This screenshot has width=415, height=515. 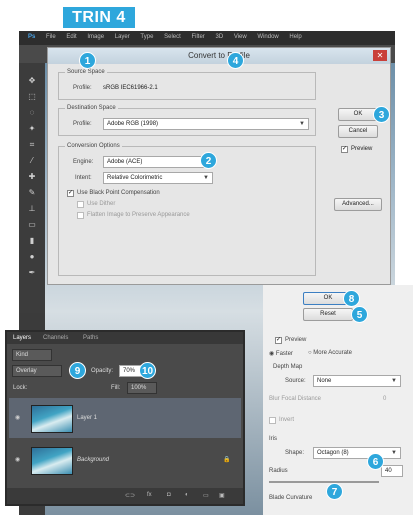 I want to click on blade-curvature-label: Blade Curvature, so click(x=291, y=498).